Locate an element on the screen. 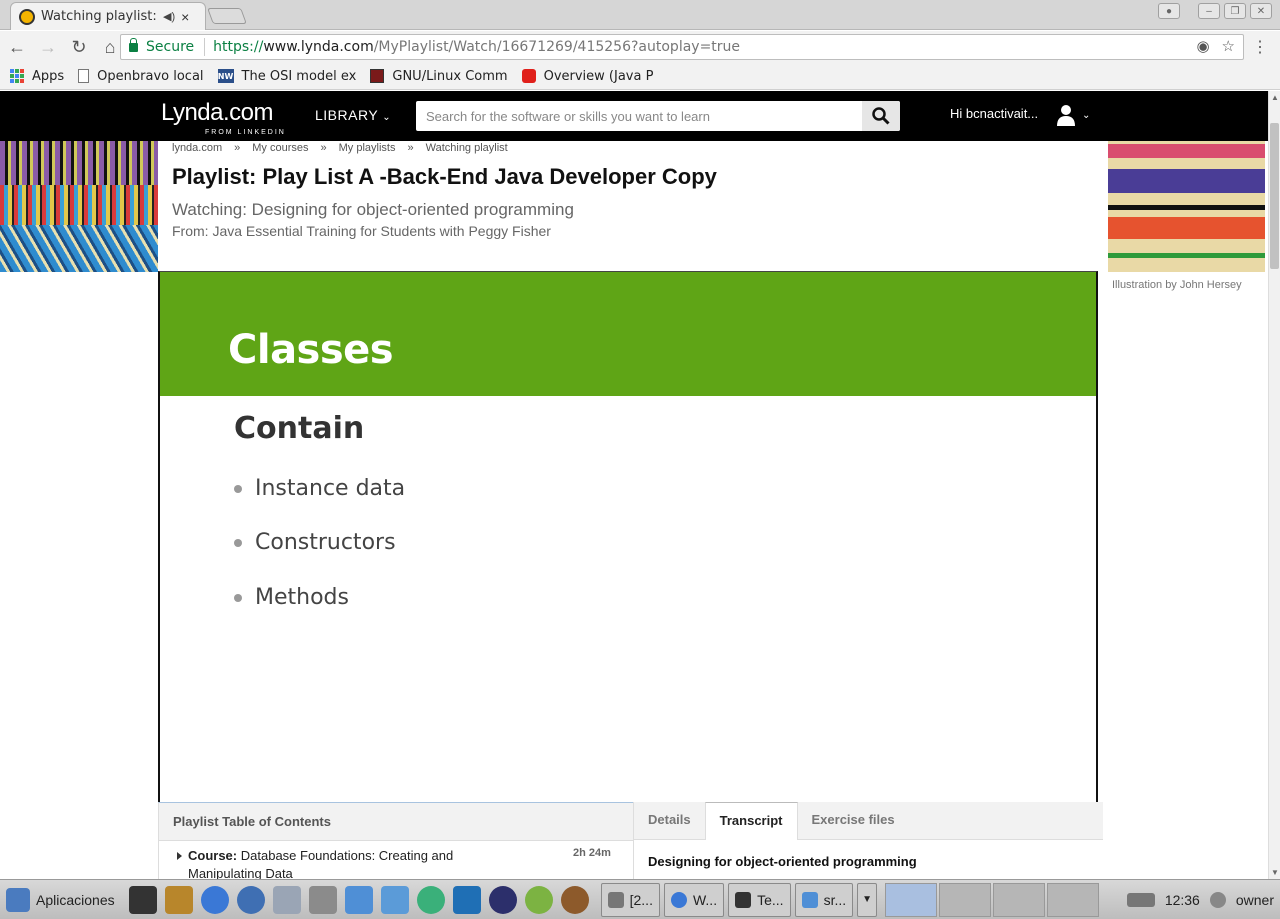 Image resolution: width=1280 pixels, height=919 pixels. tab-transcript: Transcript is located at coordinates (751, 821).